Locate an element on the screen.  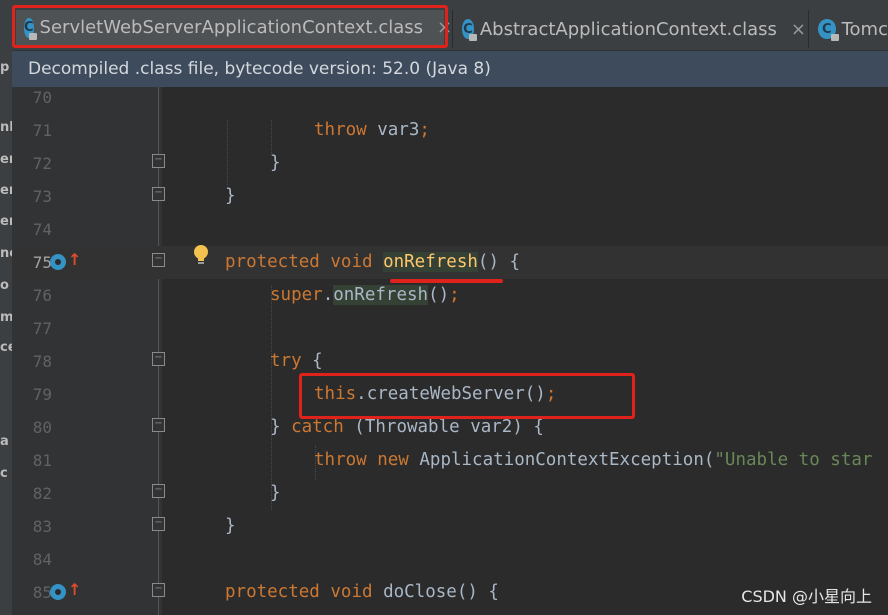
line-number: 72 is located at coordinates (42, 163).